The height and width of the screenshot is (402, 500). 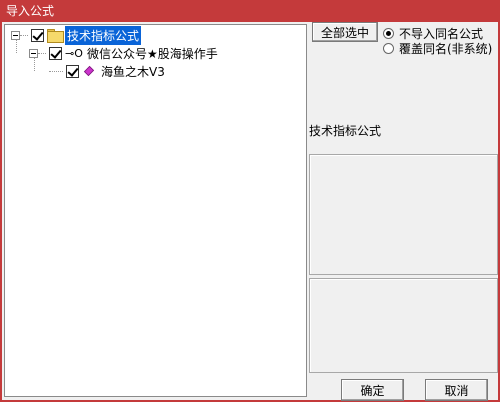 I want to click on description-panel, so click(x=403, y=214).